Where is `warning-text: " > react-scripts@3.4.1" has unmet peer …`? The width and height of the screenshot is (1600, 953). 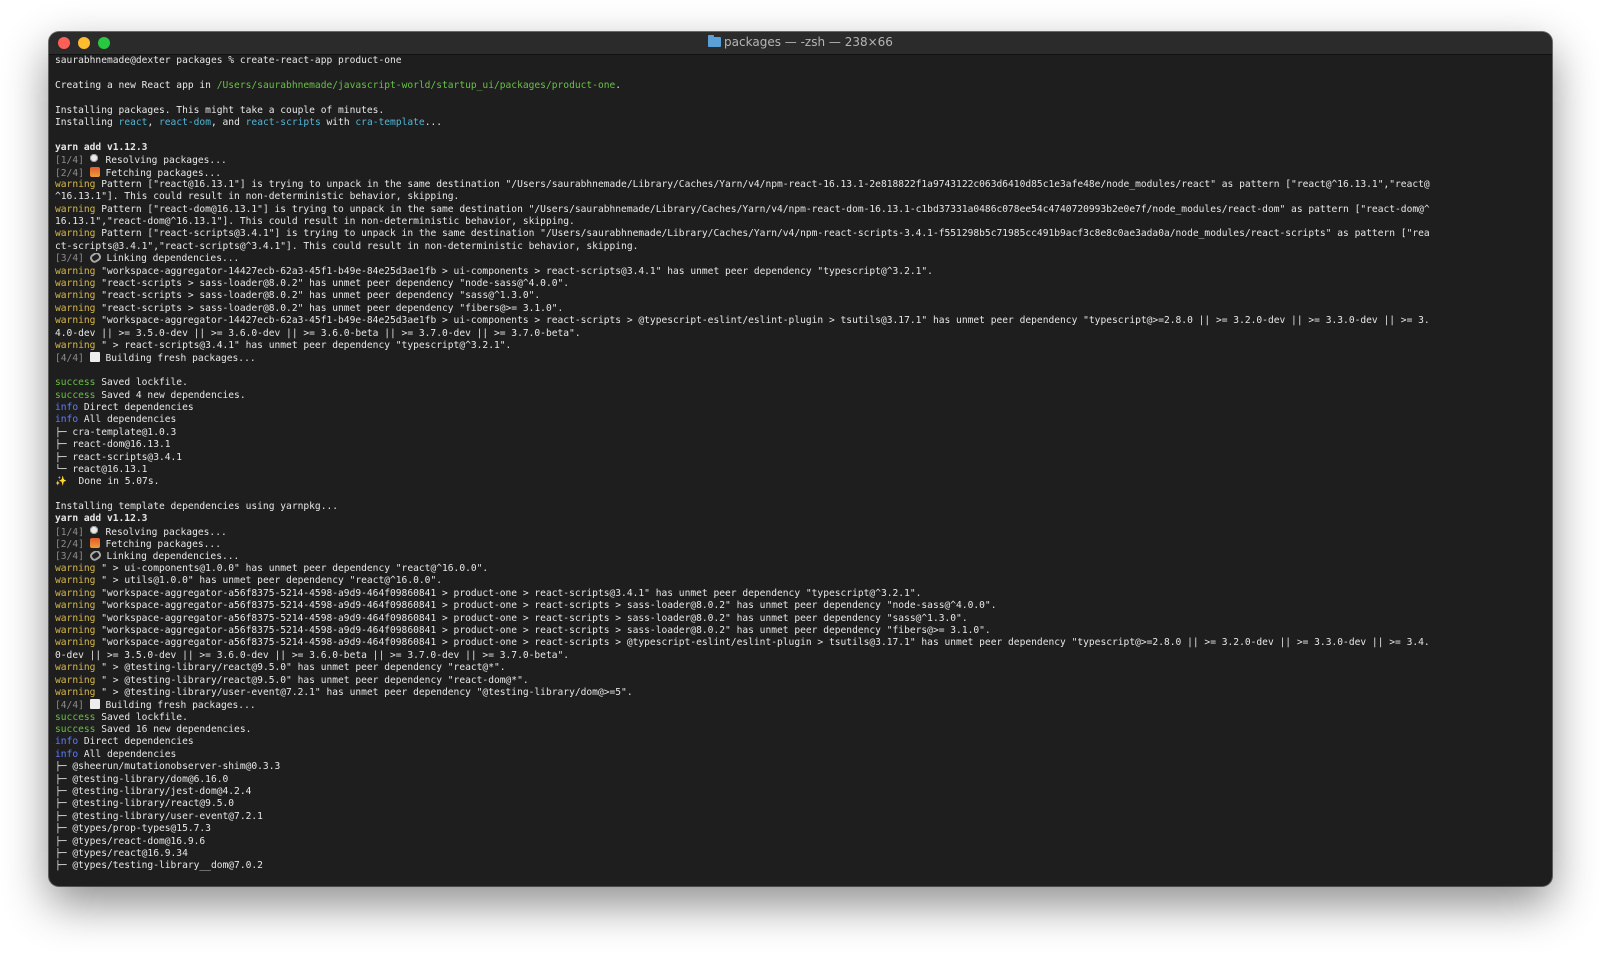 warning-text: " > react-scripts@3.4.1" has unmet peer … is located at coordinates (303, 345).